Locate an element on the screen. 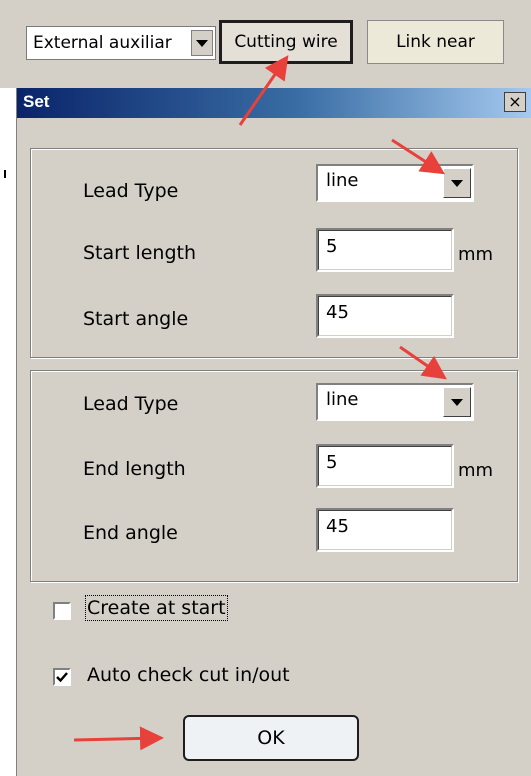 The height and width of the screenshot is (776, 531). end-lead-type-label: Lead Type is located at coordinates (131, 404).